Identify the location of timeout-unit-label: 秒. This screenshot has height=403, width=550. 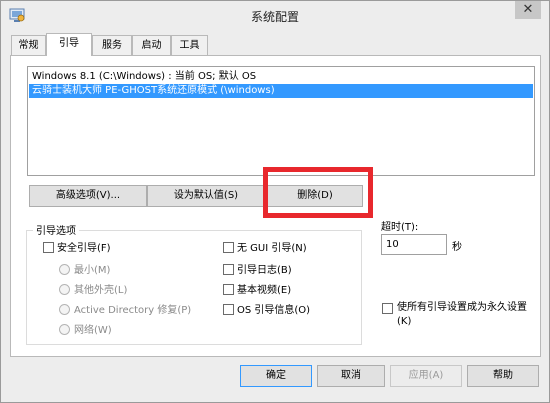
(457, 247).